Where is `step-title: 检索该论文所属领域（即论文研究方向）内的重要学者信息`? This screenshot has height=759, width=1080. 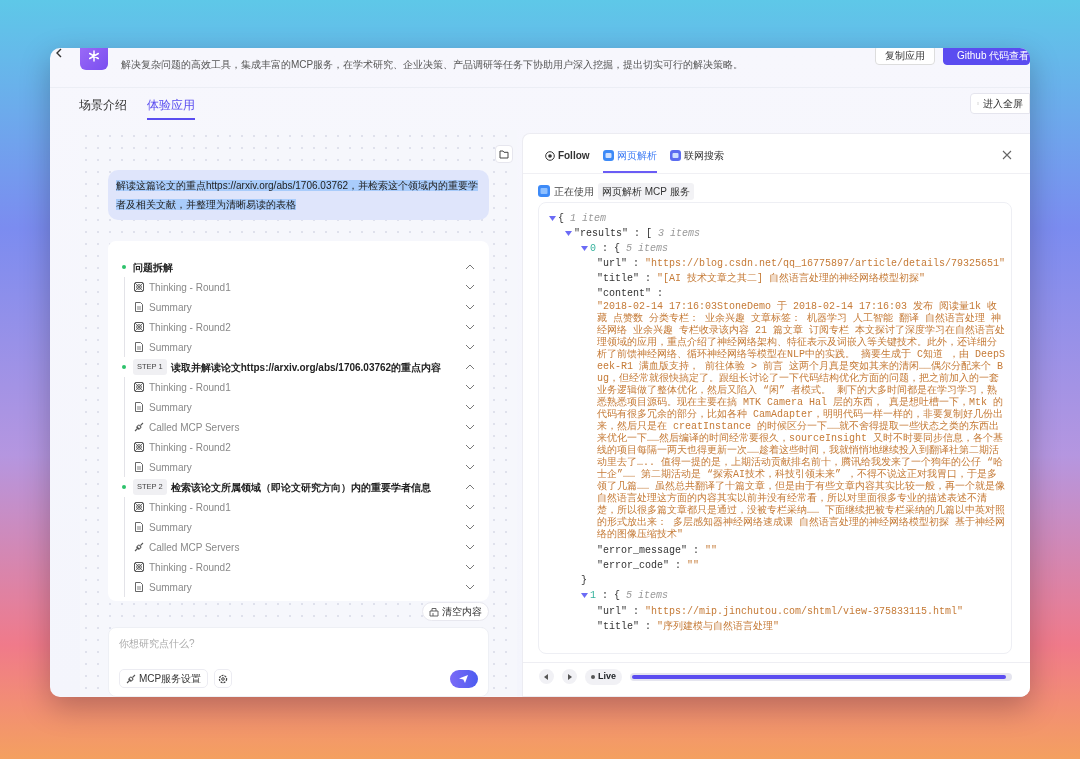
step-title: 检索该论文所属领域（即论文研究方向）内的重要学者信息 is located at coordinates (300, 487).